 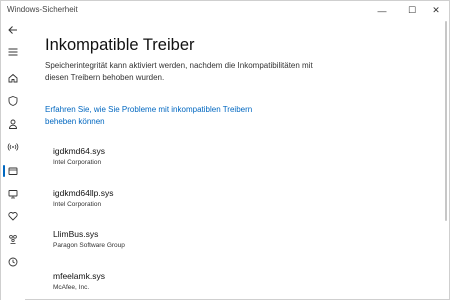 I want to click on nav-account-protection, so click(x=13, y=124).